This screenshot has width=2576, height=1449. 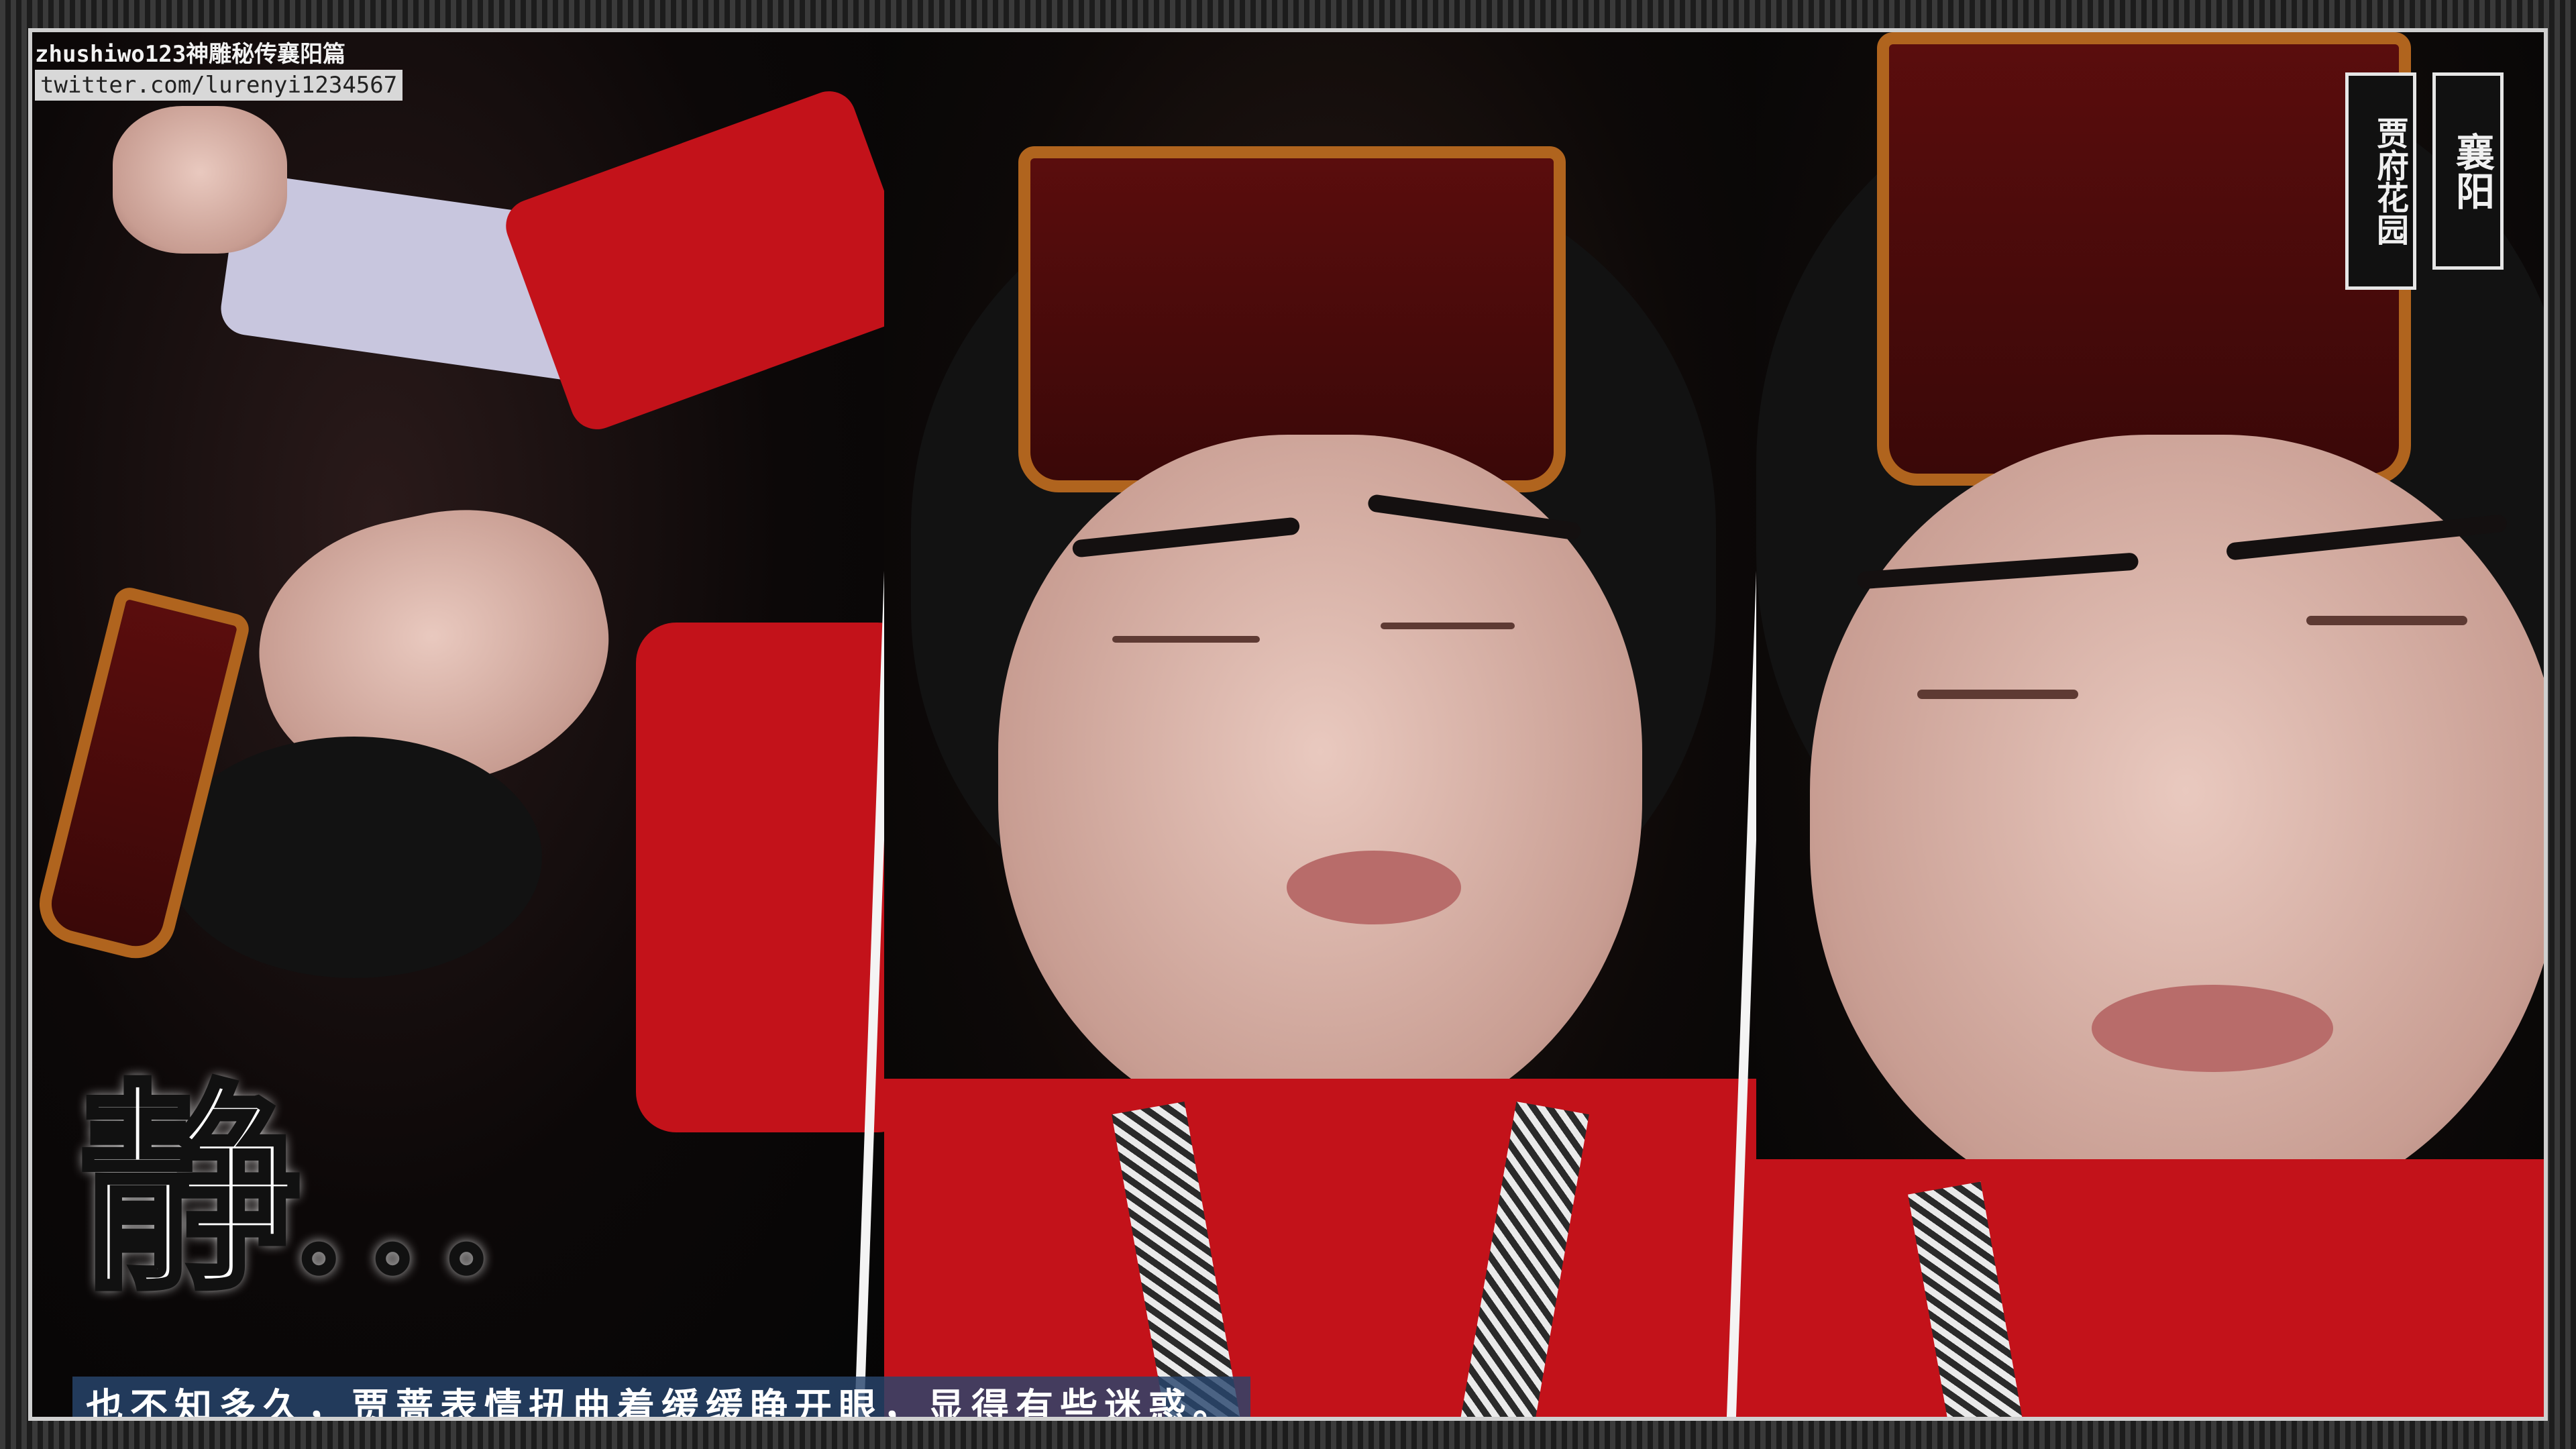 What do you see at coordinates (1186, 639) in the screenshot?
I see `left-eye-closed` at bounding box center [1186, 639].